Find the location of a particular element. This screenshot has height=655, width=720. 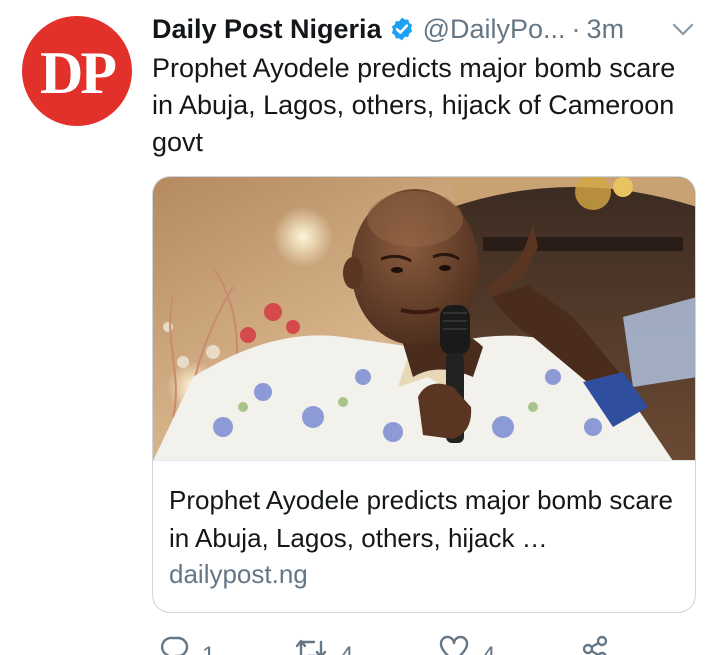

tweet-timestamp: 3m is located at coordinates (606, 29).